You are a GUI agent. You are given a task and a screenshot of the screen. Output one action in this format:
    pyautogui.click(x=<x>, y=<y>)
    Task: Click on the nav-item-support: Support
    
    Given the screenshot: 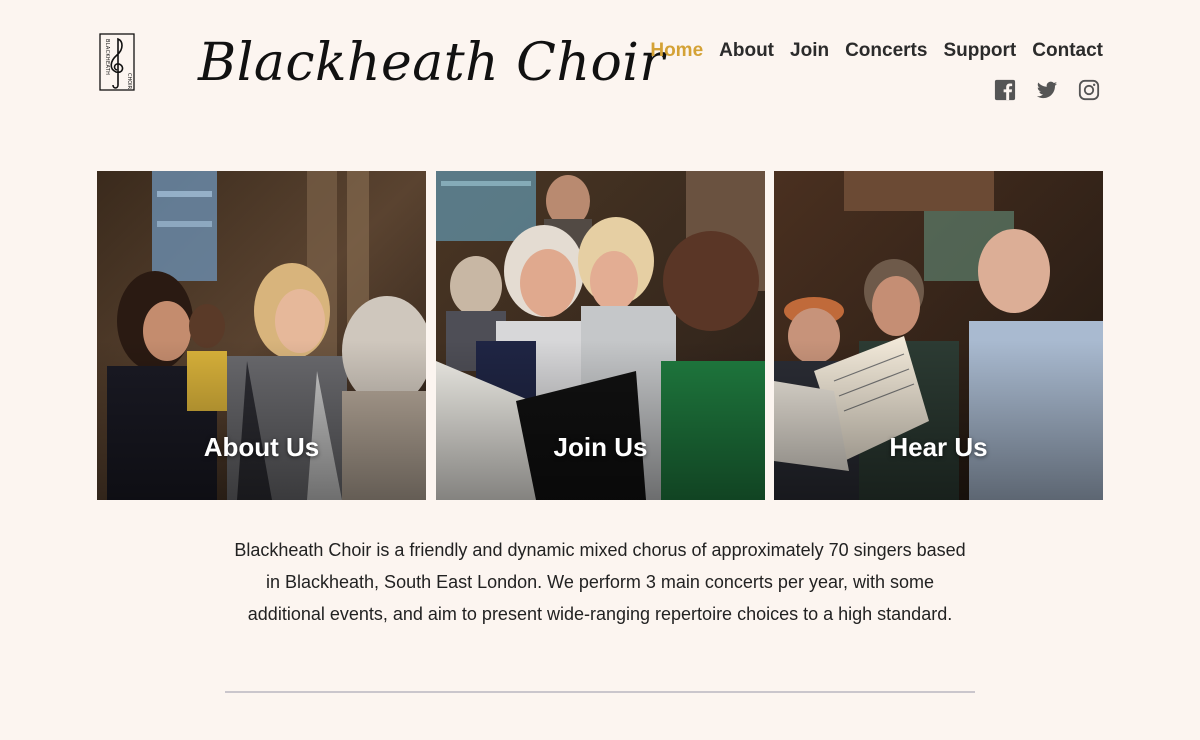 What is the action you would take?
    pyautogui.click(x=979, y=51)
    